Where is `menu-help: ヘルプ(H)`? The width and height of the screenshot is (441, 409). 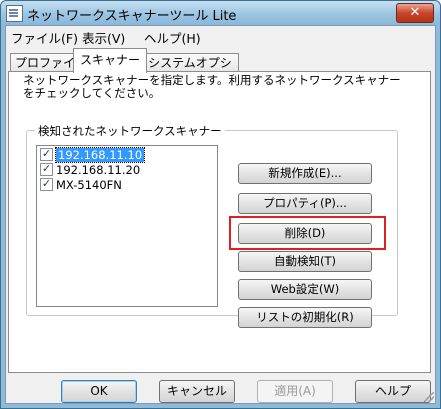
menu-help: ヘルプ(H) is located at coordinates (172, 37).